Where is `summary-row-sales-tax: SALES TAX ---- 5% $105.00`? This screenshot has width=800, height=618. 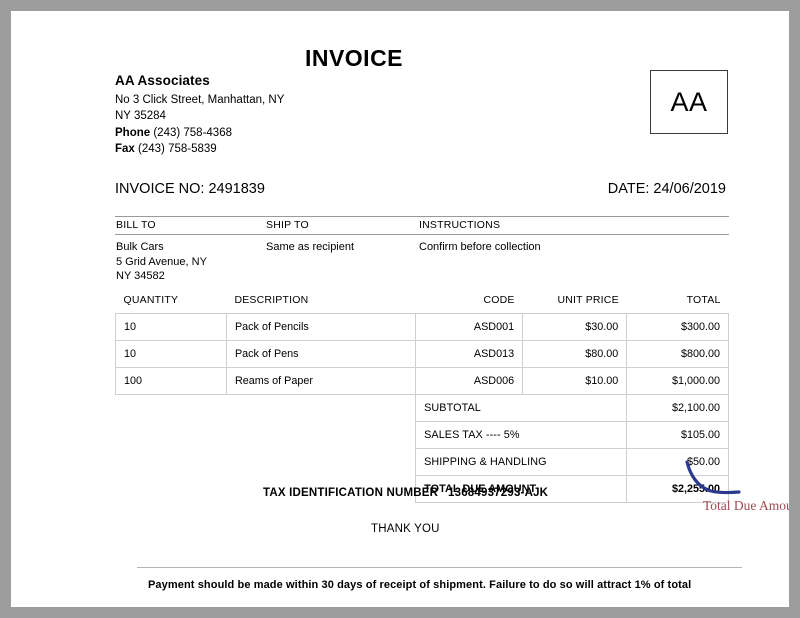 summary-row-sales-tax: SALES TAX ---- 5% $105.00 is located at coordinates (422, 435).